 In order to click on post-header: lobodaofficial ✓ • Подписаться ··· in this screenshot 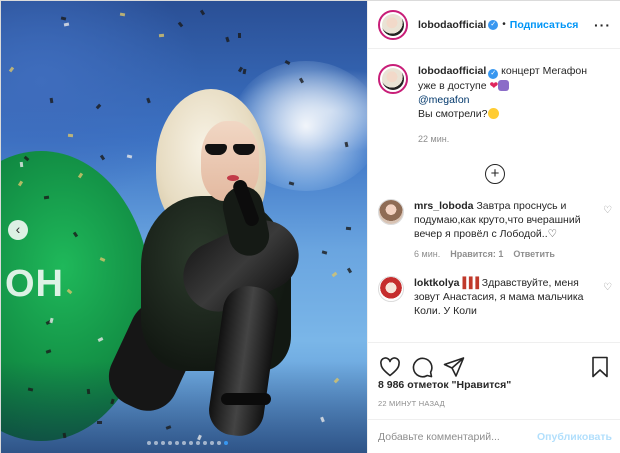, I will do `click(494, 25)`.